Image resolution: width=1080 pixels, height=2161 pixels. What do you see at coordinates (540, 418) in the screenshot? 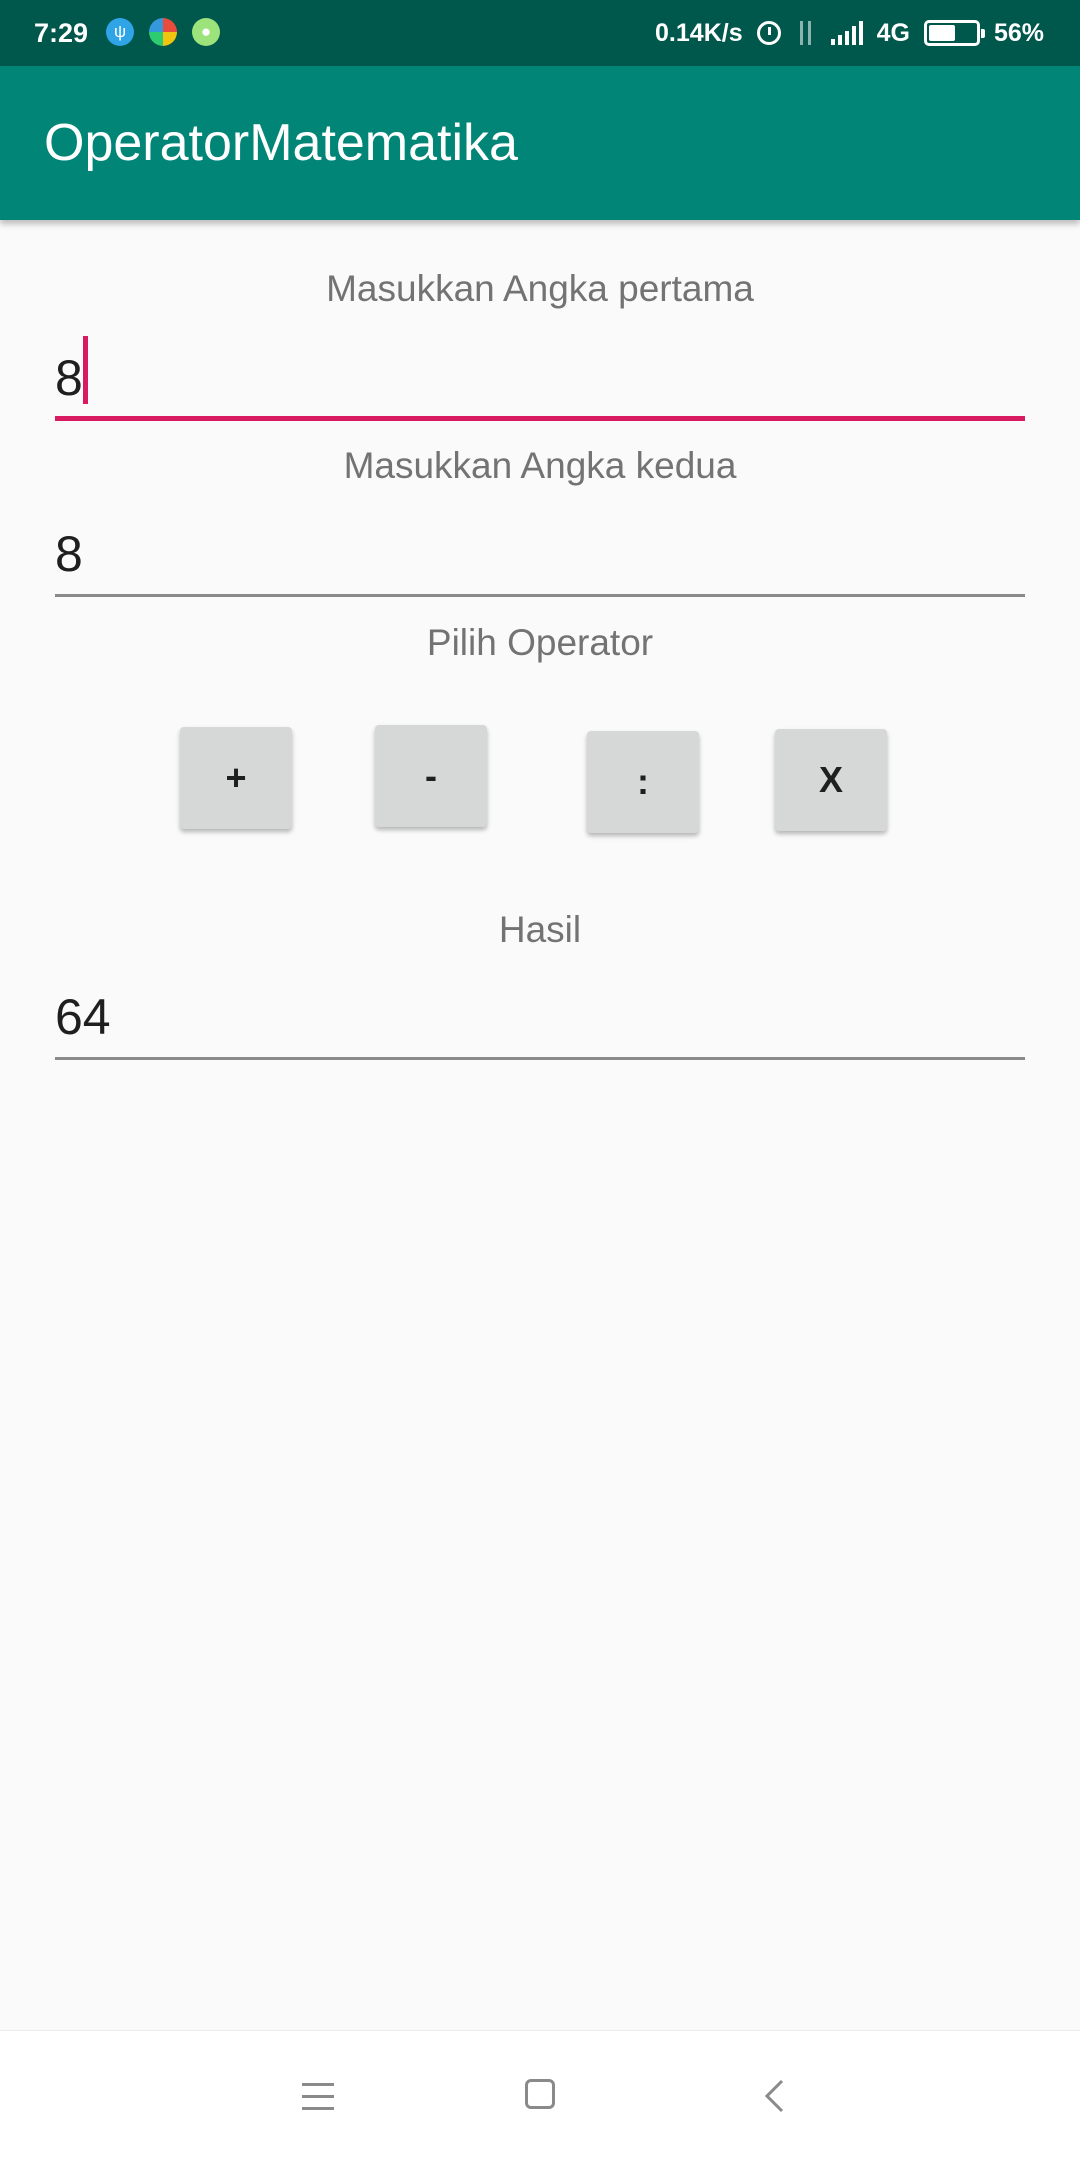
I see `first-number-underline` at bounding box center [540, 418].